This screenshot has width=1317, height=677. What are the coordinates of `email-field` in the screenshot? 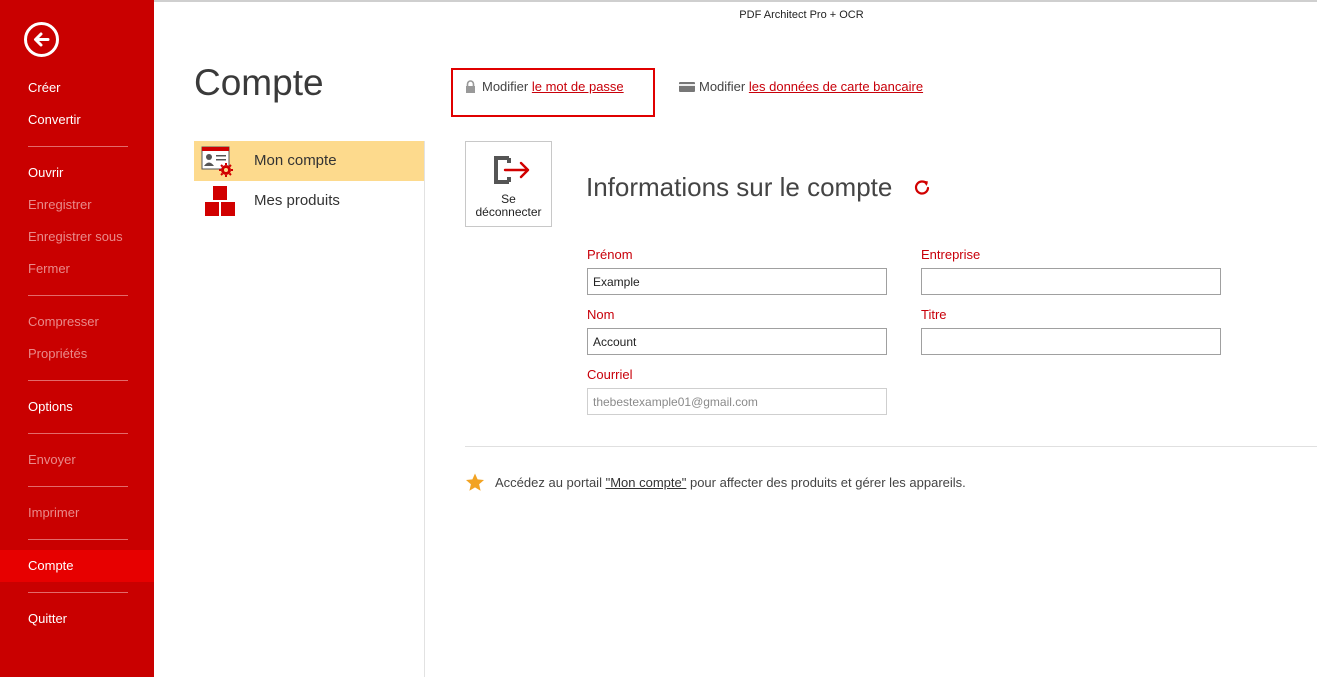 It's located at (737, 401).